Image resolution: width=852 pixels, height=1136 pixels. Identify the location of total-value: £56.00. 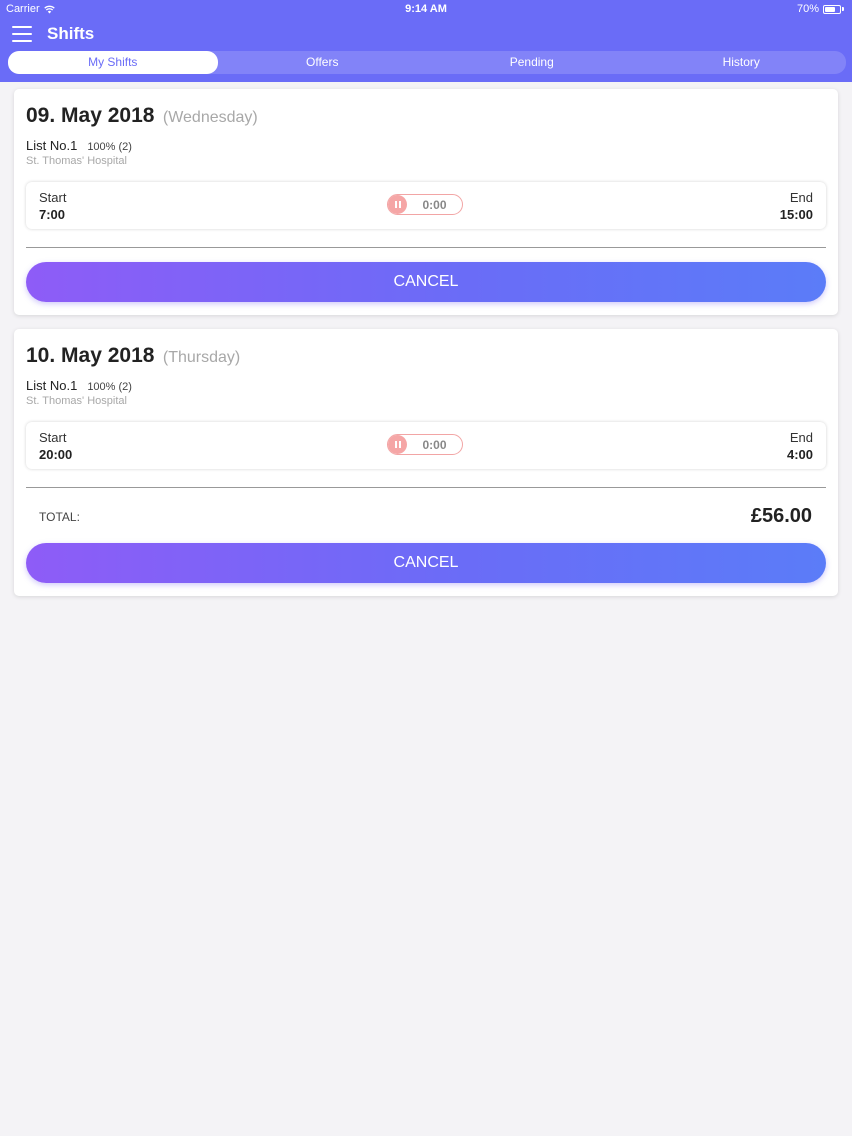
(781, 516).